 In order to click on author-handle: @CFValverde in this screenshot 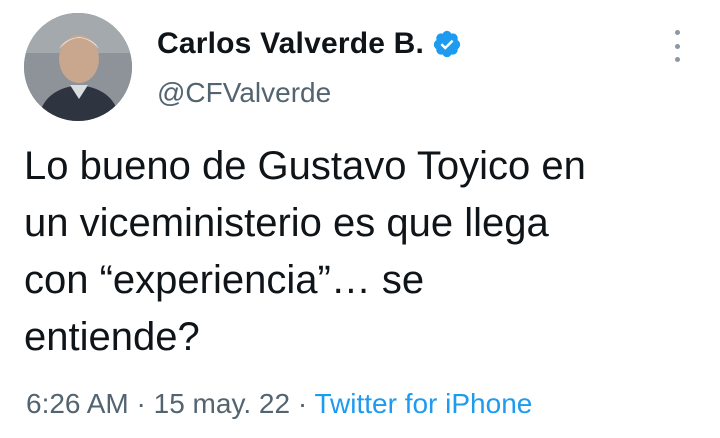, I will do `click(244, 93)`.